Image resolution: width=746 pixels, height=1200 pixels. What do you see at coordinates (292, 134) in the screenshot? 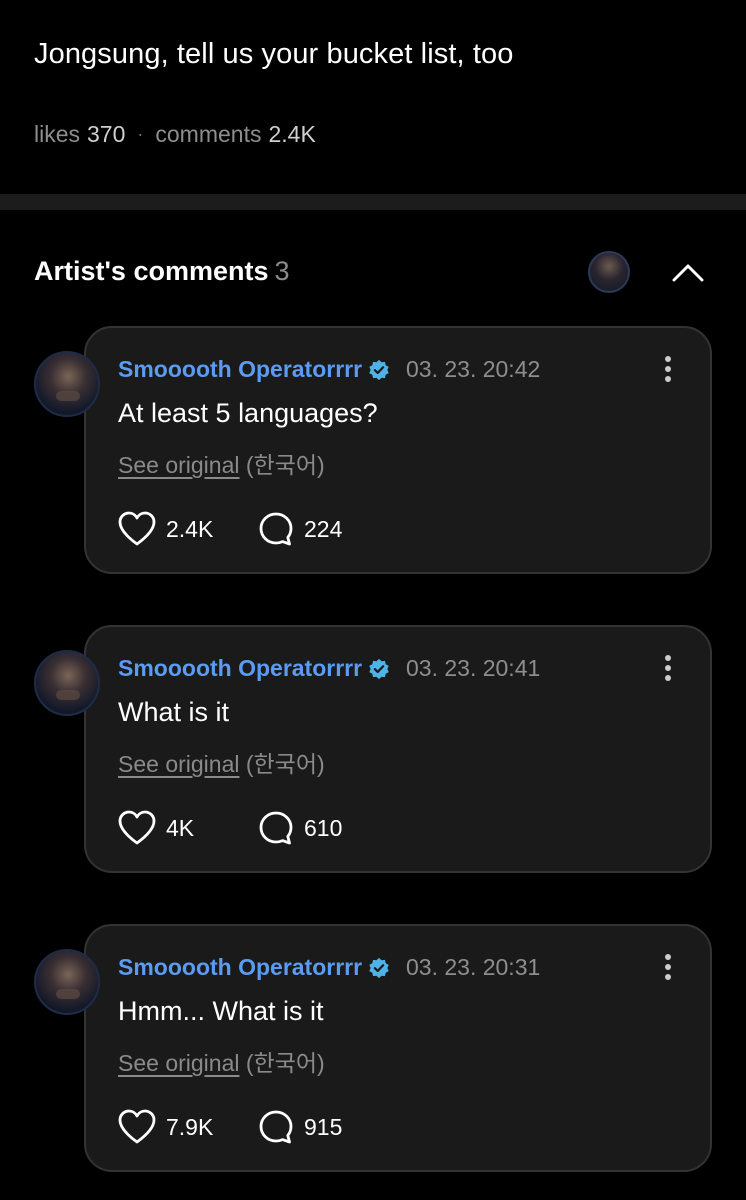
I see `comments-count: 2.4K` at bounding box center [292, 134].